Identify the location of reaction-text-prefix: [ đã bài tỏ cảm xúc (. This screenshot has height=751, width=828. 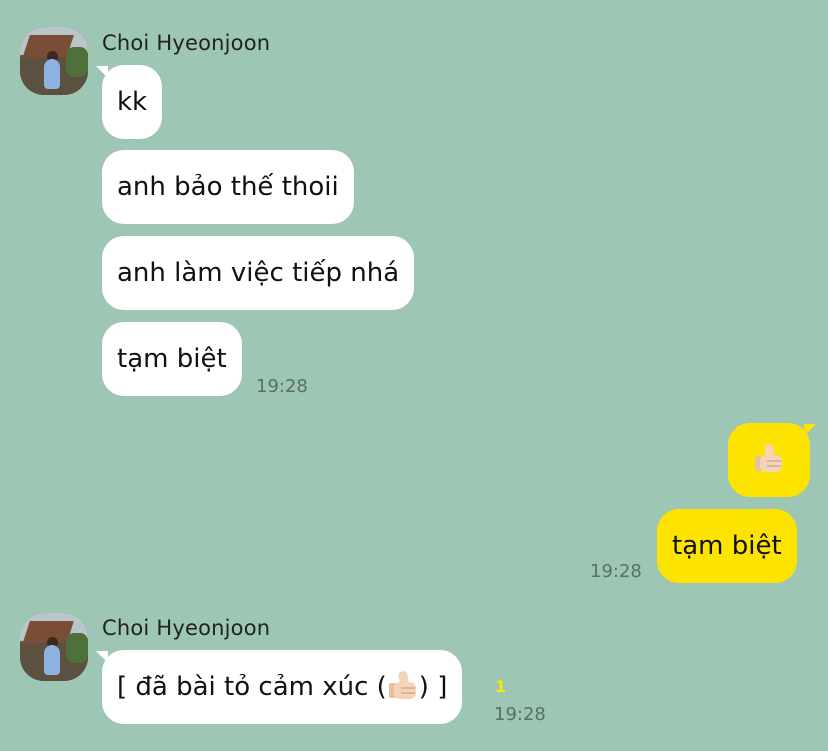
(252, 687).